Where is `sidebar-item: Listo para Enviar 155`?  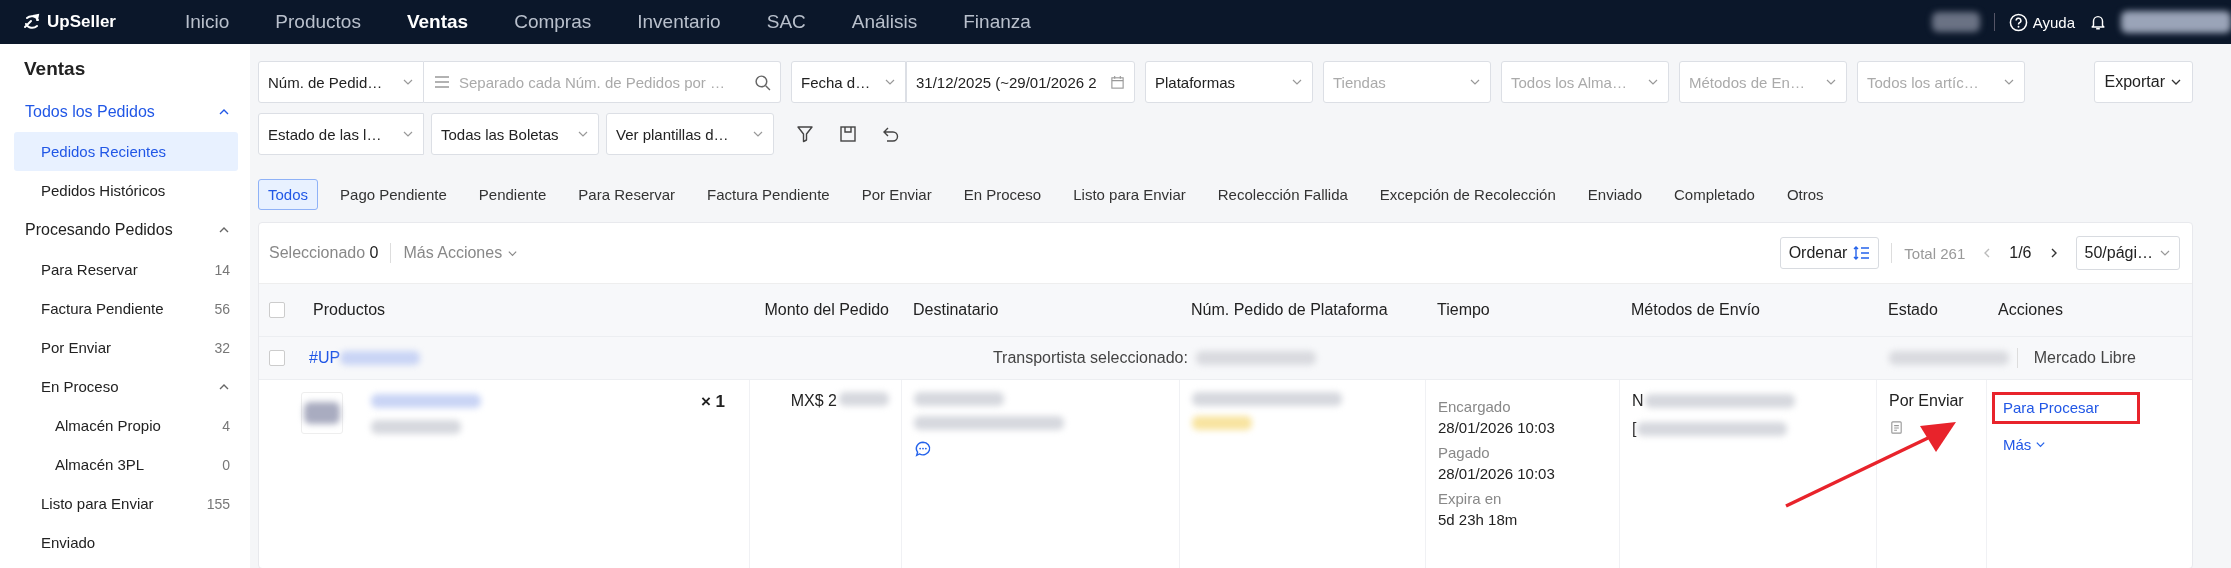 sidebar-item: Listo para Enviar 155 is located at coordinates (126, 503).